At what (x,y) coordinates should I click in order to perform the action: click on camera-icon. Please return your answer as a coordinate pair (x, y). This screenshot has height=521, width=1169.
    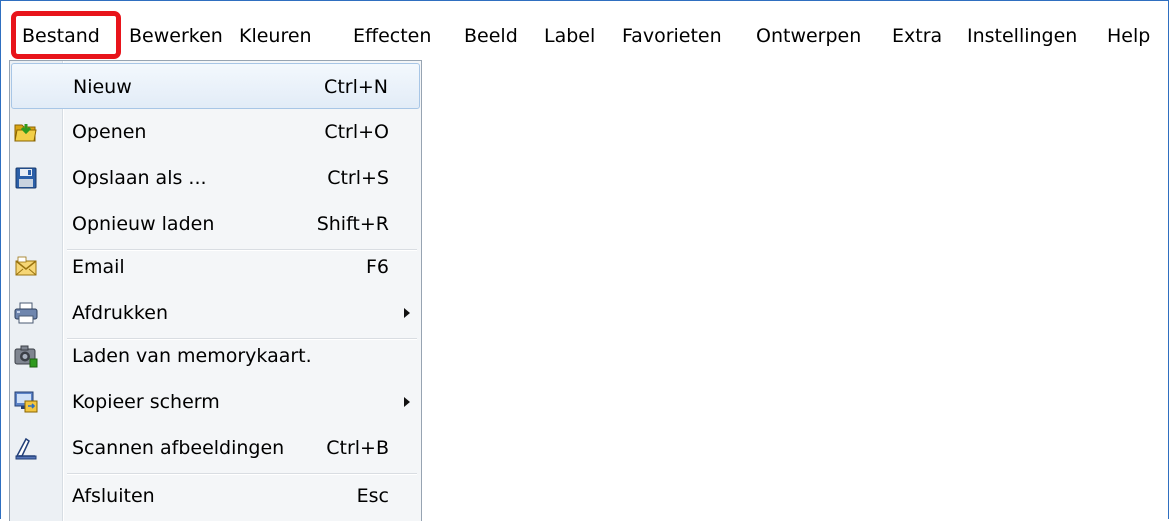
    Looking at the image, I should click on (26, 356).